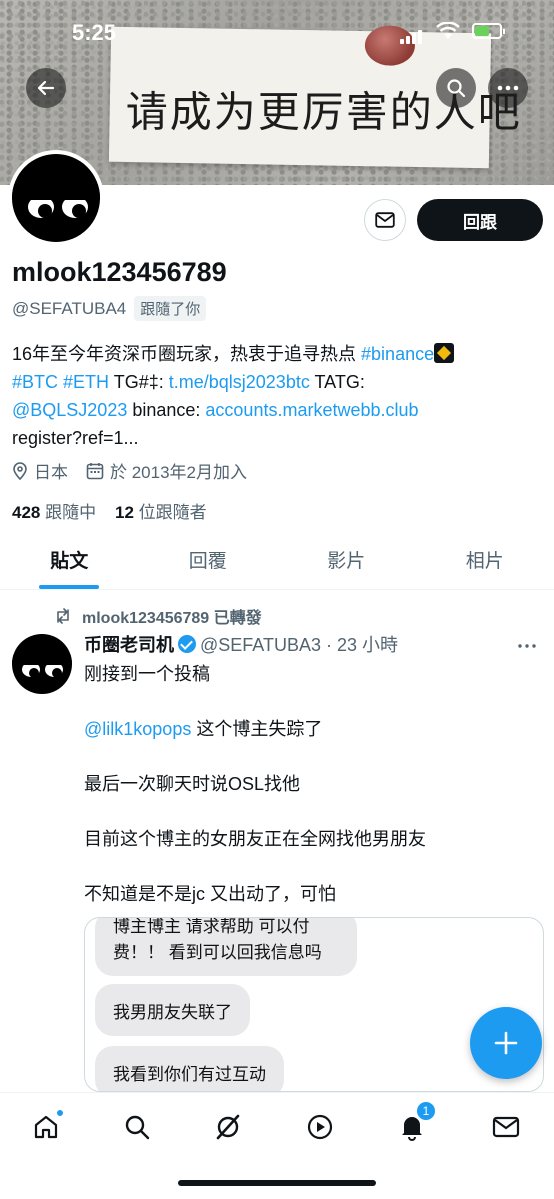 The height and width of the screenshot is (1199, 554). I want to click on profile-tabs: 貼文 回覆 影片 相片, so click(277, 560).